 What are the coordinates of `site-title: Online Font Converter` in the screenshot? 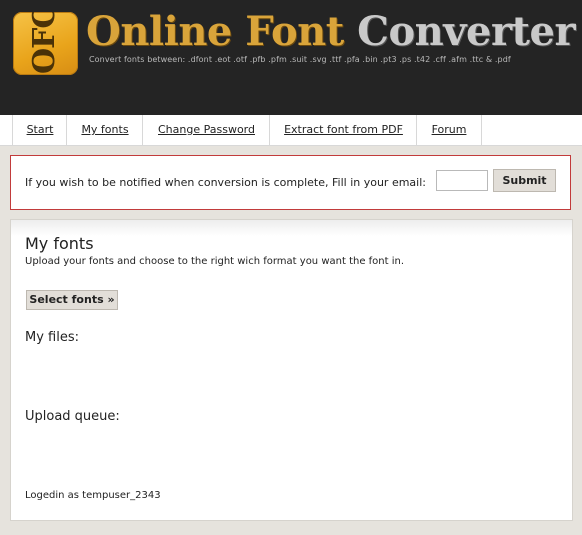 It's located at (331, 32).